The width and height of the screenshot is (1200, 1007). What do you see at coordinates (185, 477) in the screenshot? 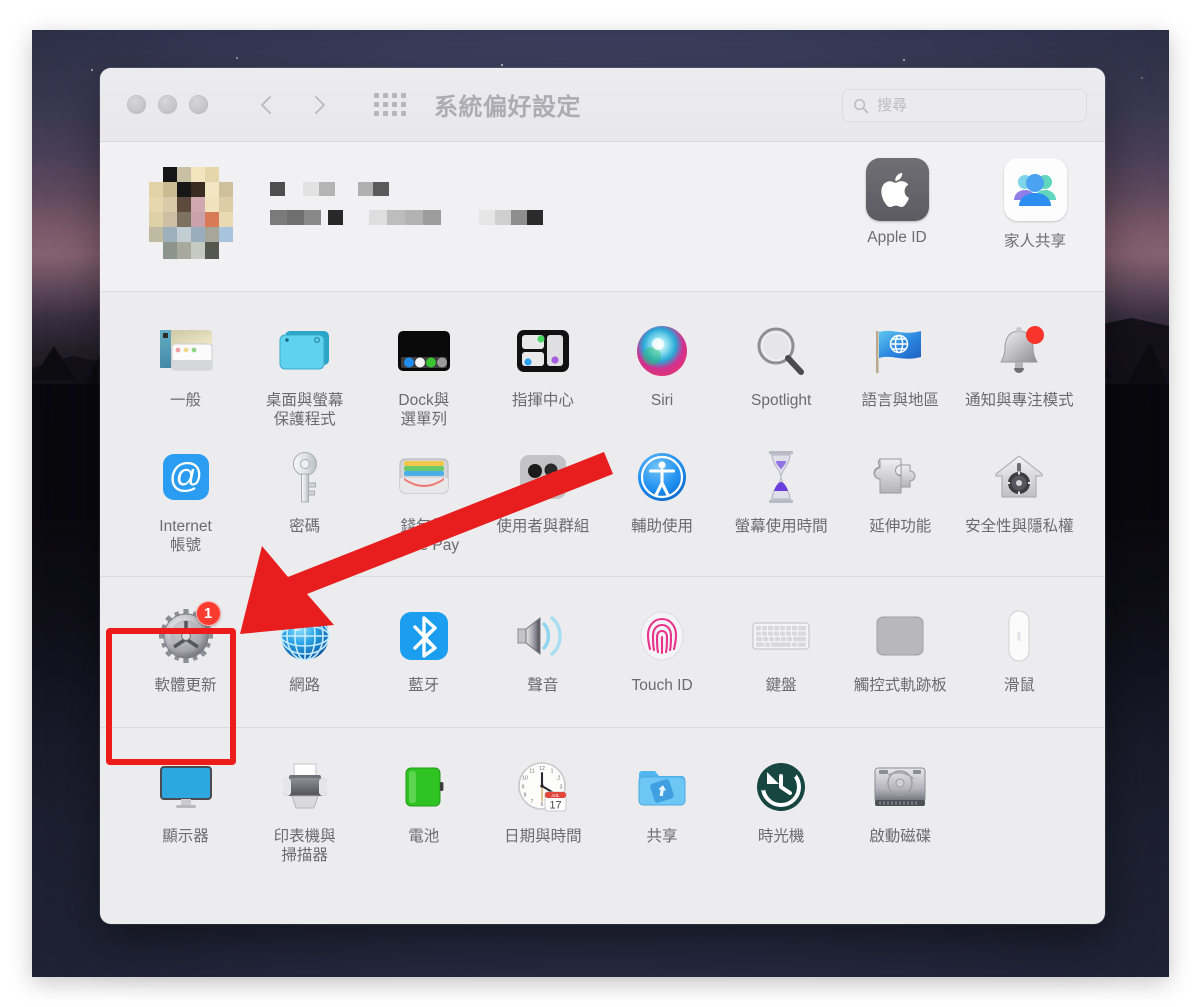
I see `internet-accounts-icon: @` at bounding box center [185, 477].